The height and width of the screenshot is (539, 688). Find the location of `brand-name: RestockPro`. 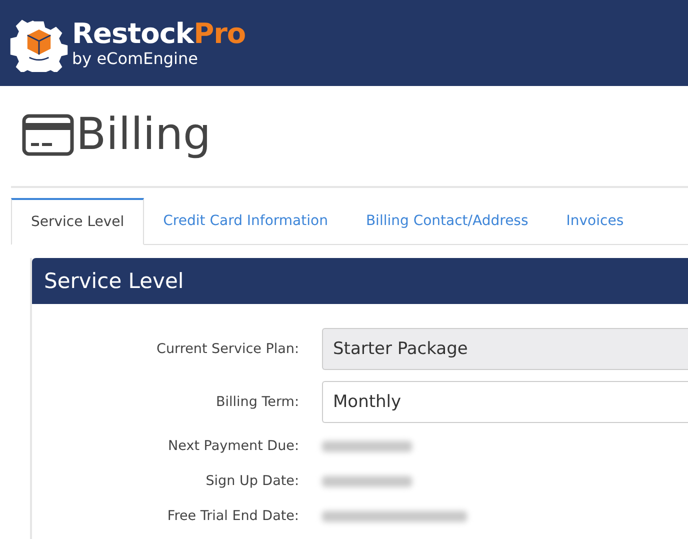

brand-name: RestockPro is located at coordinates (159, 34).